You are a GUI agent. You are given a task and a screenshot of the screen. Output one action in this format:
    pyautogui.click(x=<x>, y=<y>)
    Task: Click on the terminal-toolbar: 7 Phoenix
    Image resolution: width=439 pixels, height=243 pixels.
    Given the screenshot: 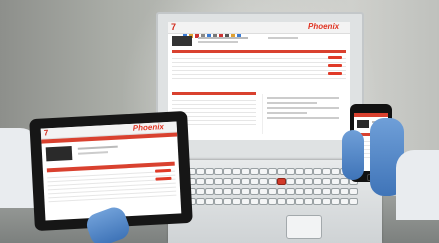 What is the action you would take?
    pyautogui.click(x=259, y=30)
    